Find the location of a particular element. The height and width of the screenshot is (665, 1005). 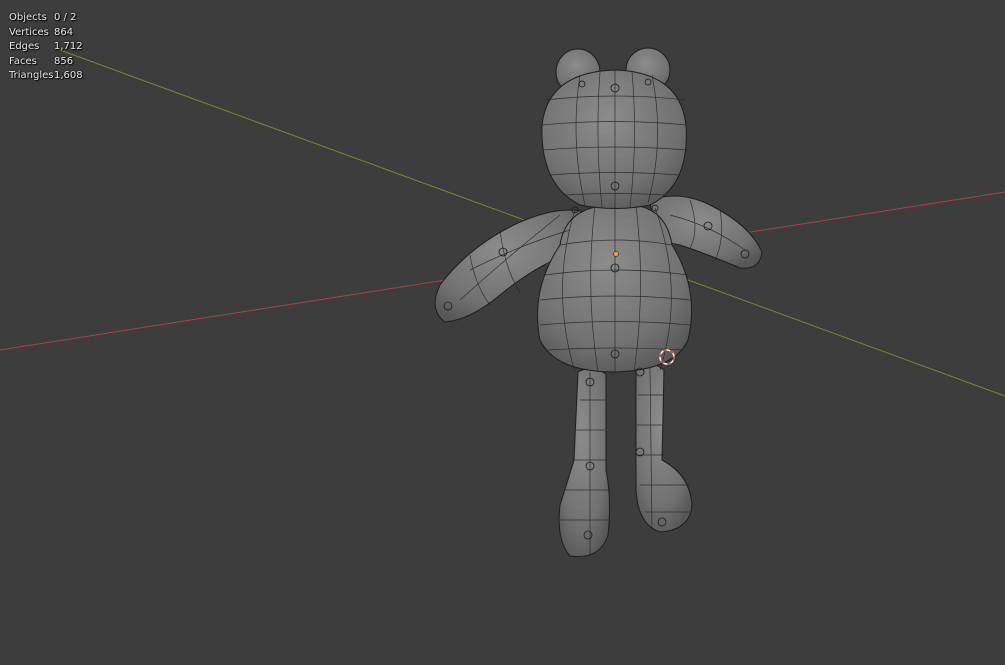

stat-row-objects: Objects 0 / 2 is located at coordinates (46, 18).